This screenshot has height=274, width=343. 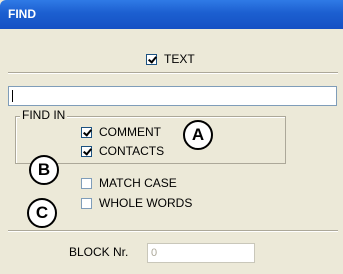 What do you see at coordinates (22, 14) in the screenshot?
I see `window-title: FIND` at bounding box center [22, 14].